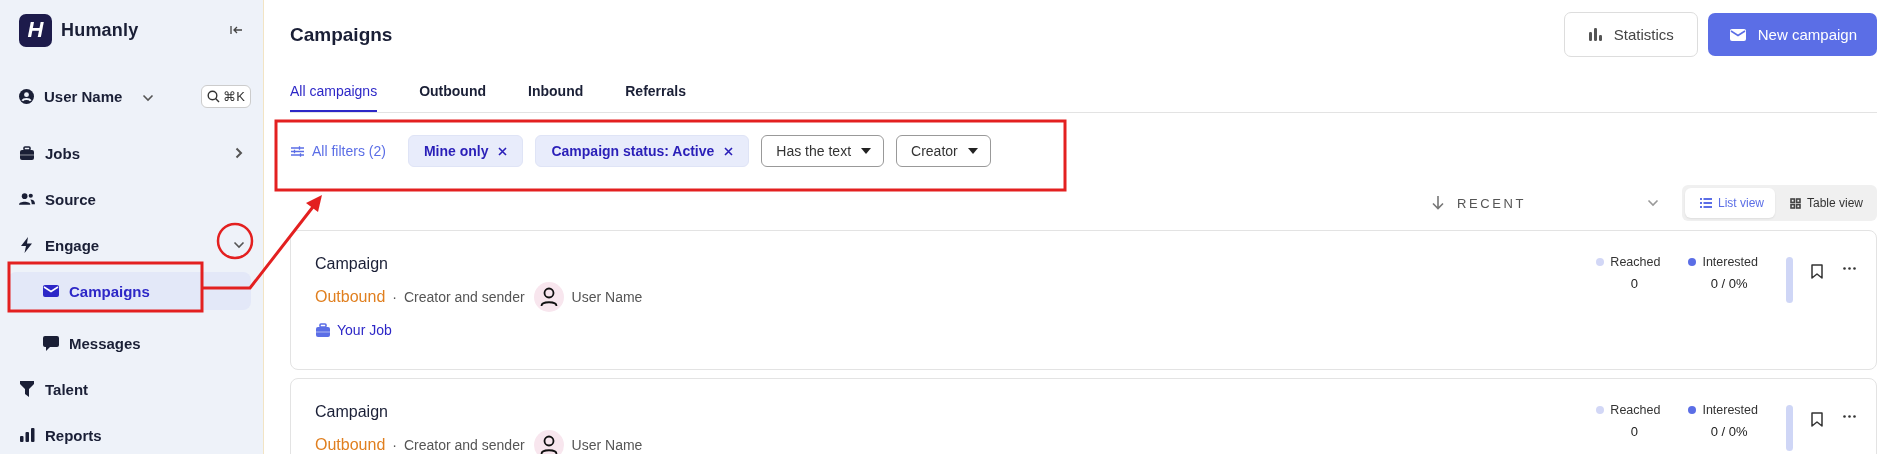  Describe the element at coordinates (35, 30) in the screenshot. I see `logo: H` at that location.